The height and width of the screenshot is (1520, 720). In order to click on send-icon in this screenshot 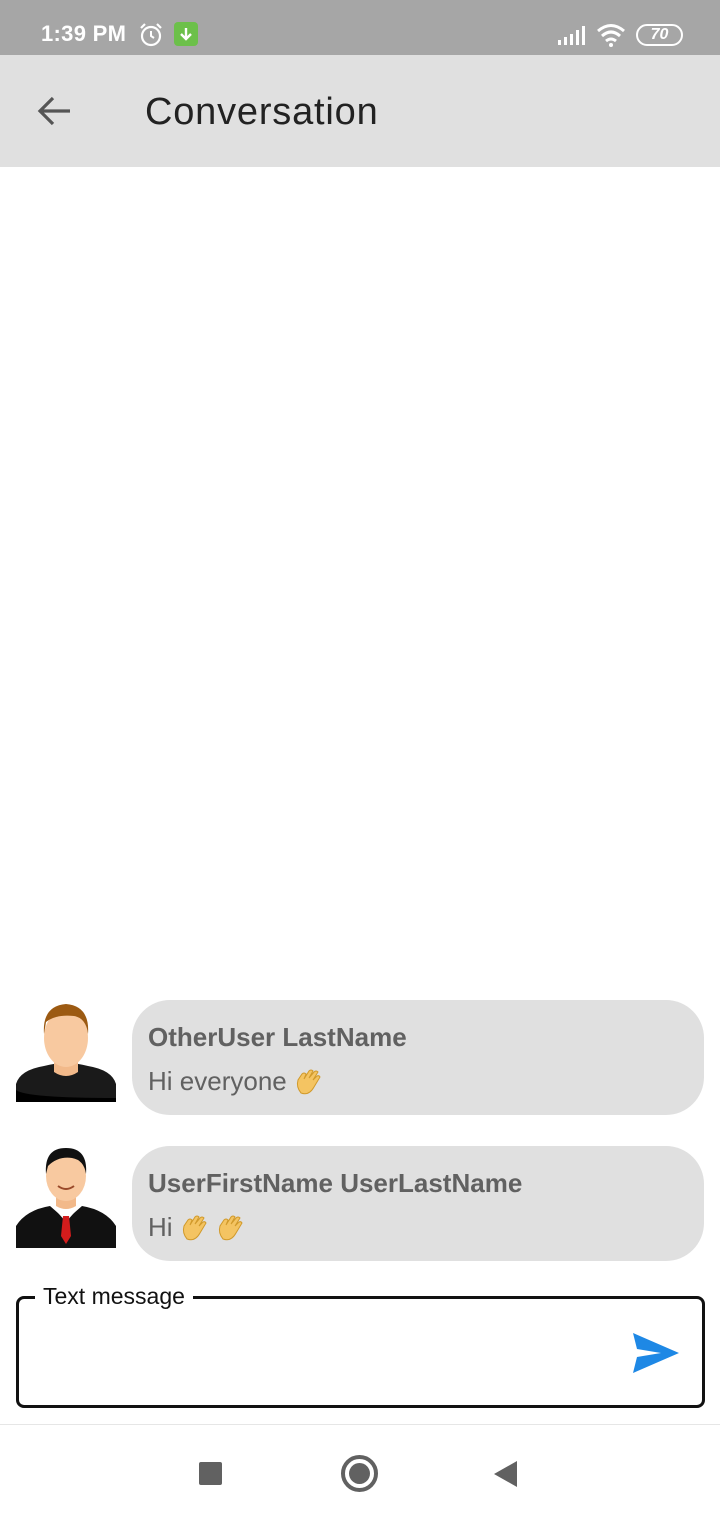, I will do `click(656, 1353)`.